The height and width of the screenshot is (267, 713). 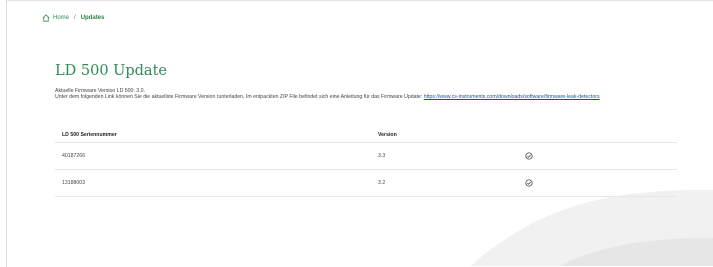 I want to click on table-row: 13188003 3.2, so click(x=366, y=183).